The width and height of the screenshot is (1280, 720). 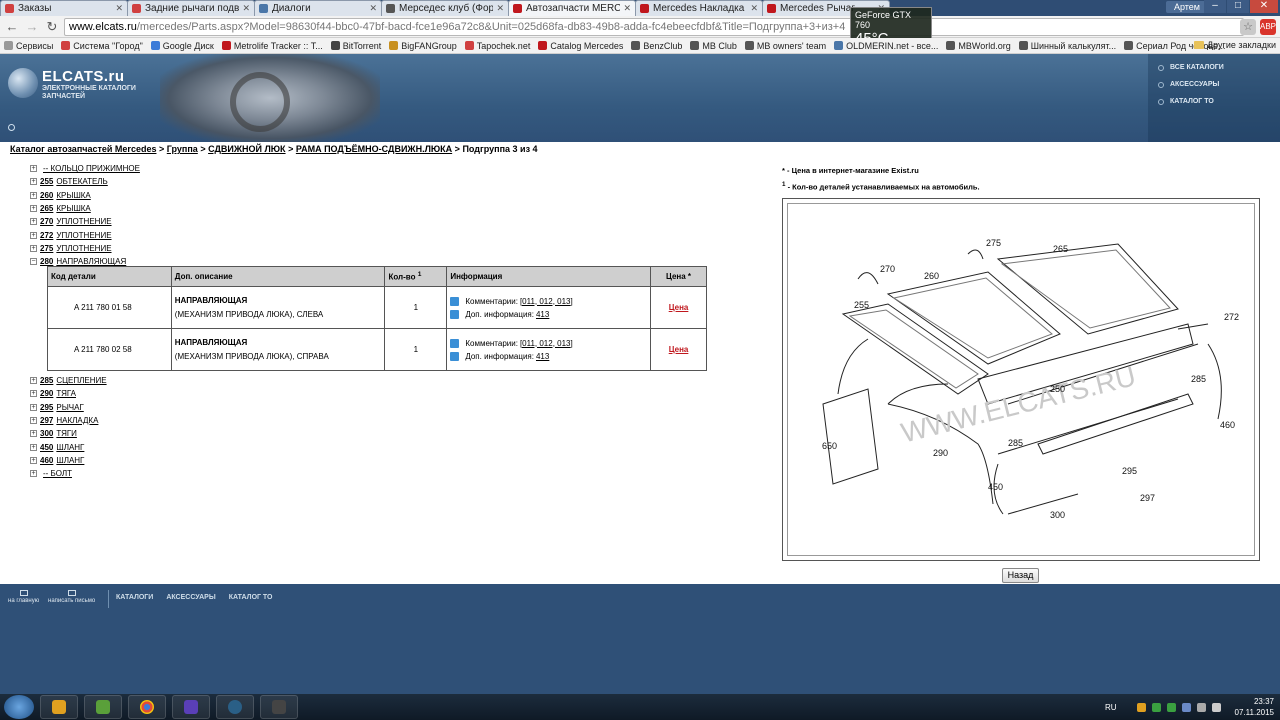 What do you see at coordinates (1235, 45) in the screenshot?
I see `other-bookmarks: Другие закладки` at bounding box center [1235, 45].